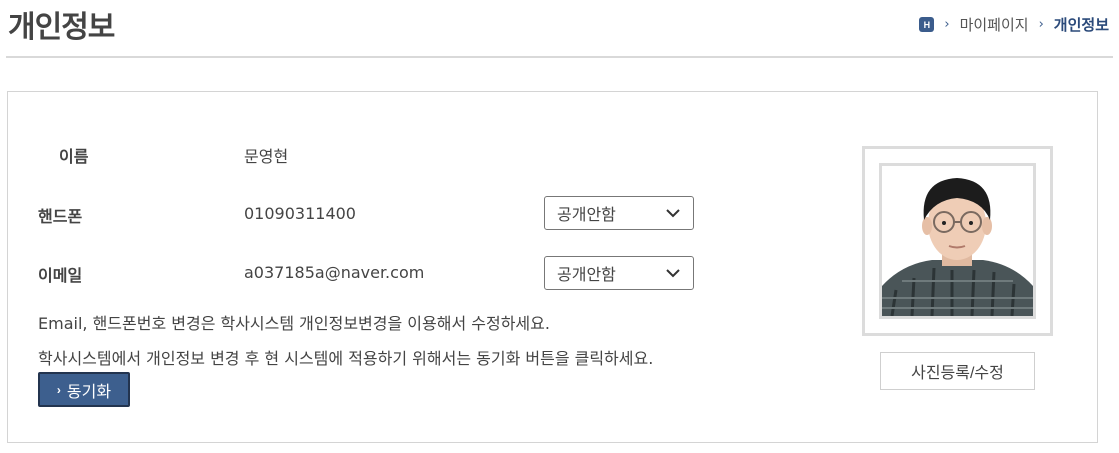 This screenshot has width=1119, height=453. Describe the element at coordinates (957, 371) in the screenshot. I see `photo-upload-button: 사진등록/수정` at that location.